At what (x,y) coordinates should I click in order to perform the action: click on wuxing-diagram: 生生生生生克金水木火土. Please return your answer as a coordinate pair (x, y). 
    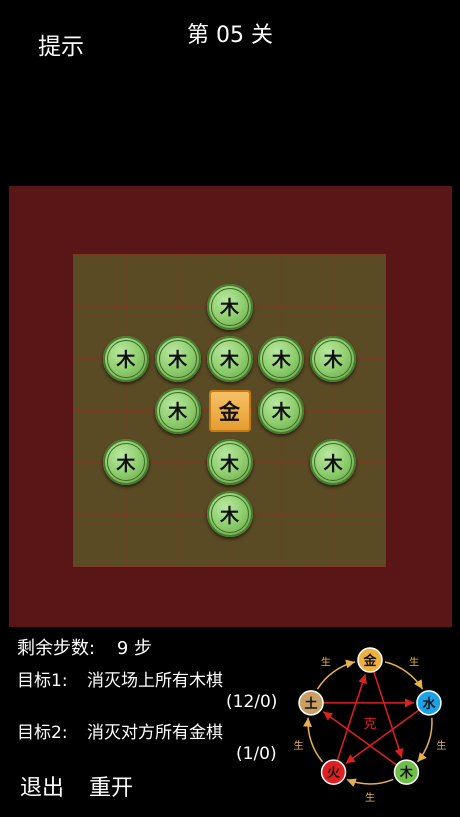
    Looking at the image, I should click on (370, 725).